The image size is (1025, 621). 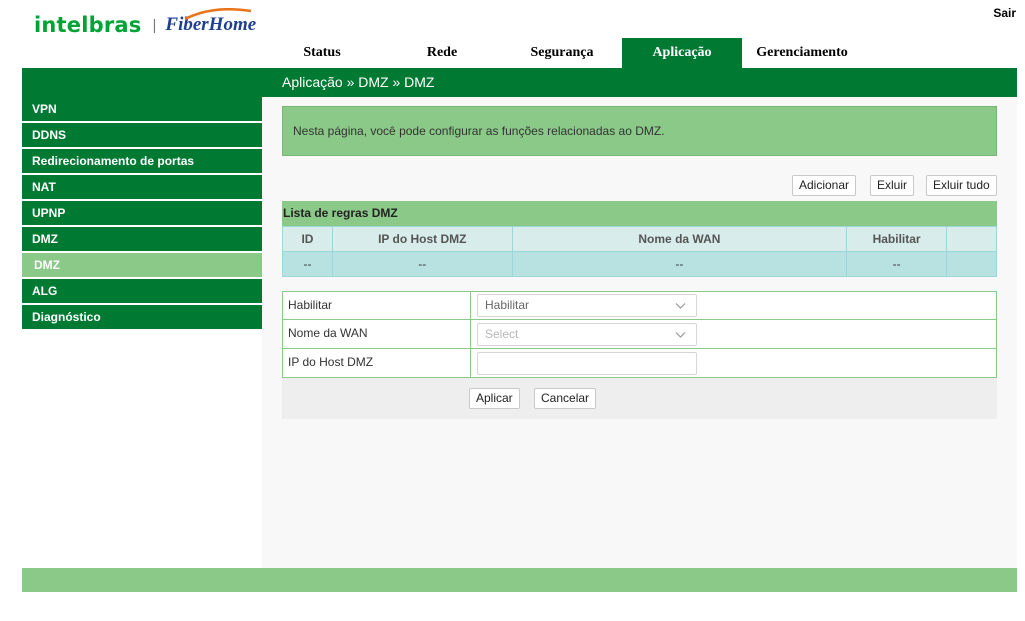 What do you see at coordinates (142, 318) in the screenshot?
I see `sidebar-item-diagnostico: Diagnóstico` at bounding box center [142, 318].